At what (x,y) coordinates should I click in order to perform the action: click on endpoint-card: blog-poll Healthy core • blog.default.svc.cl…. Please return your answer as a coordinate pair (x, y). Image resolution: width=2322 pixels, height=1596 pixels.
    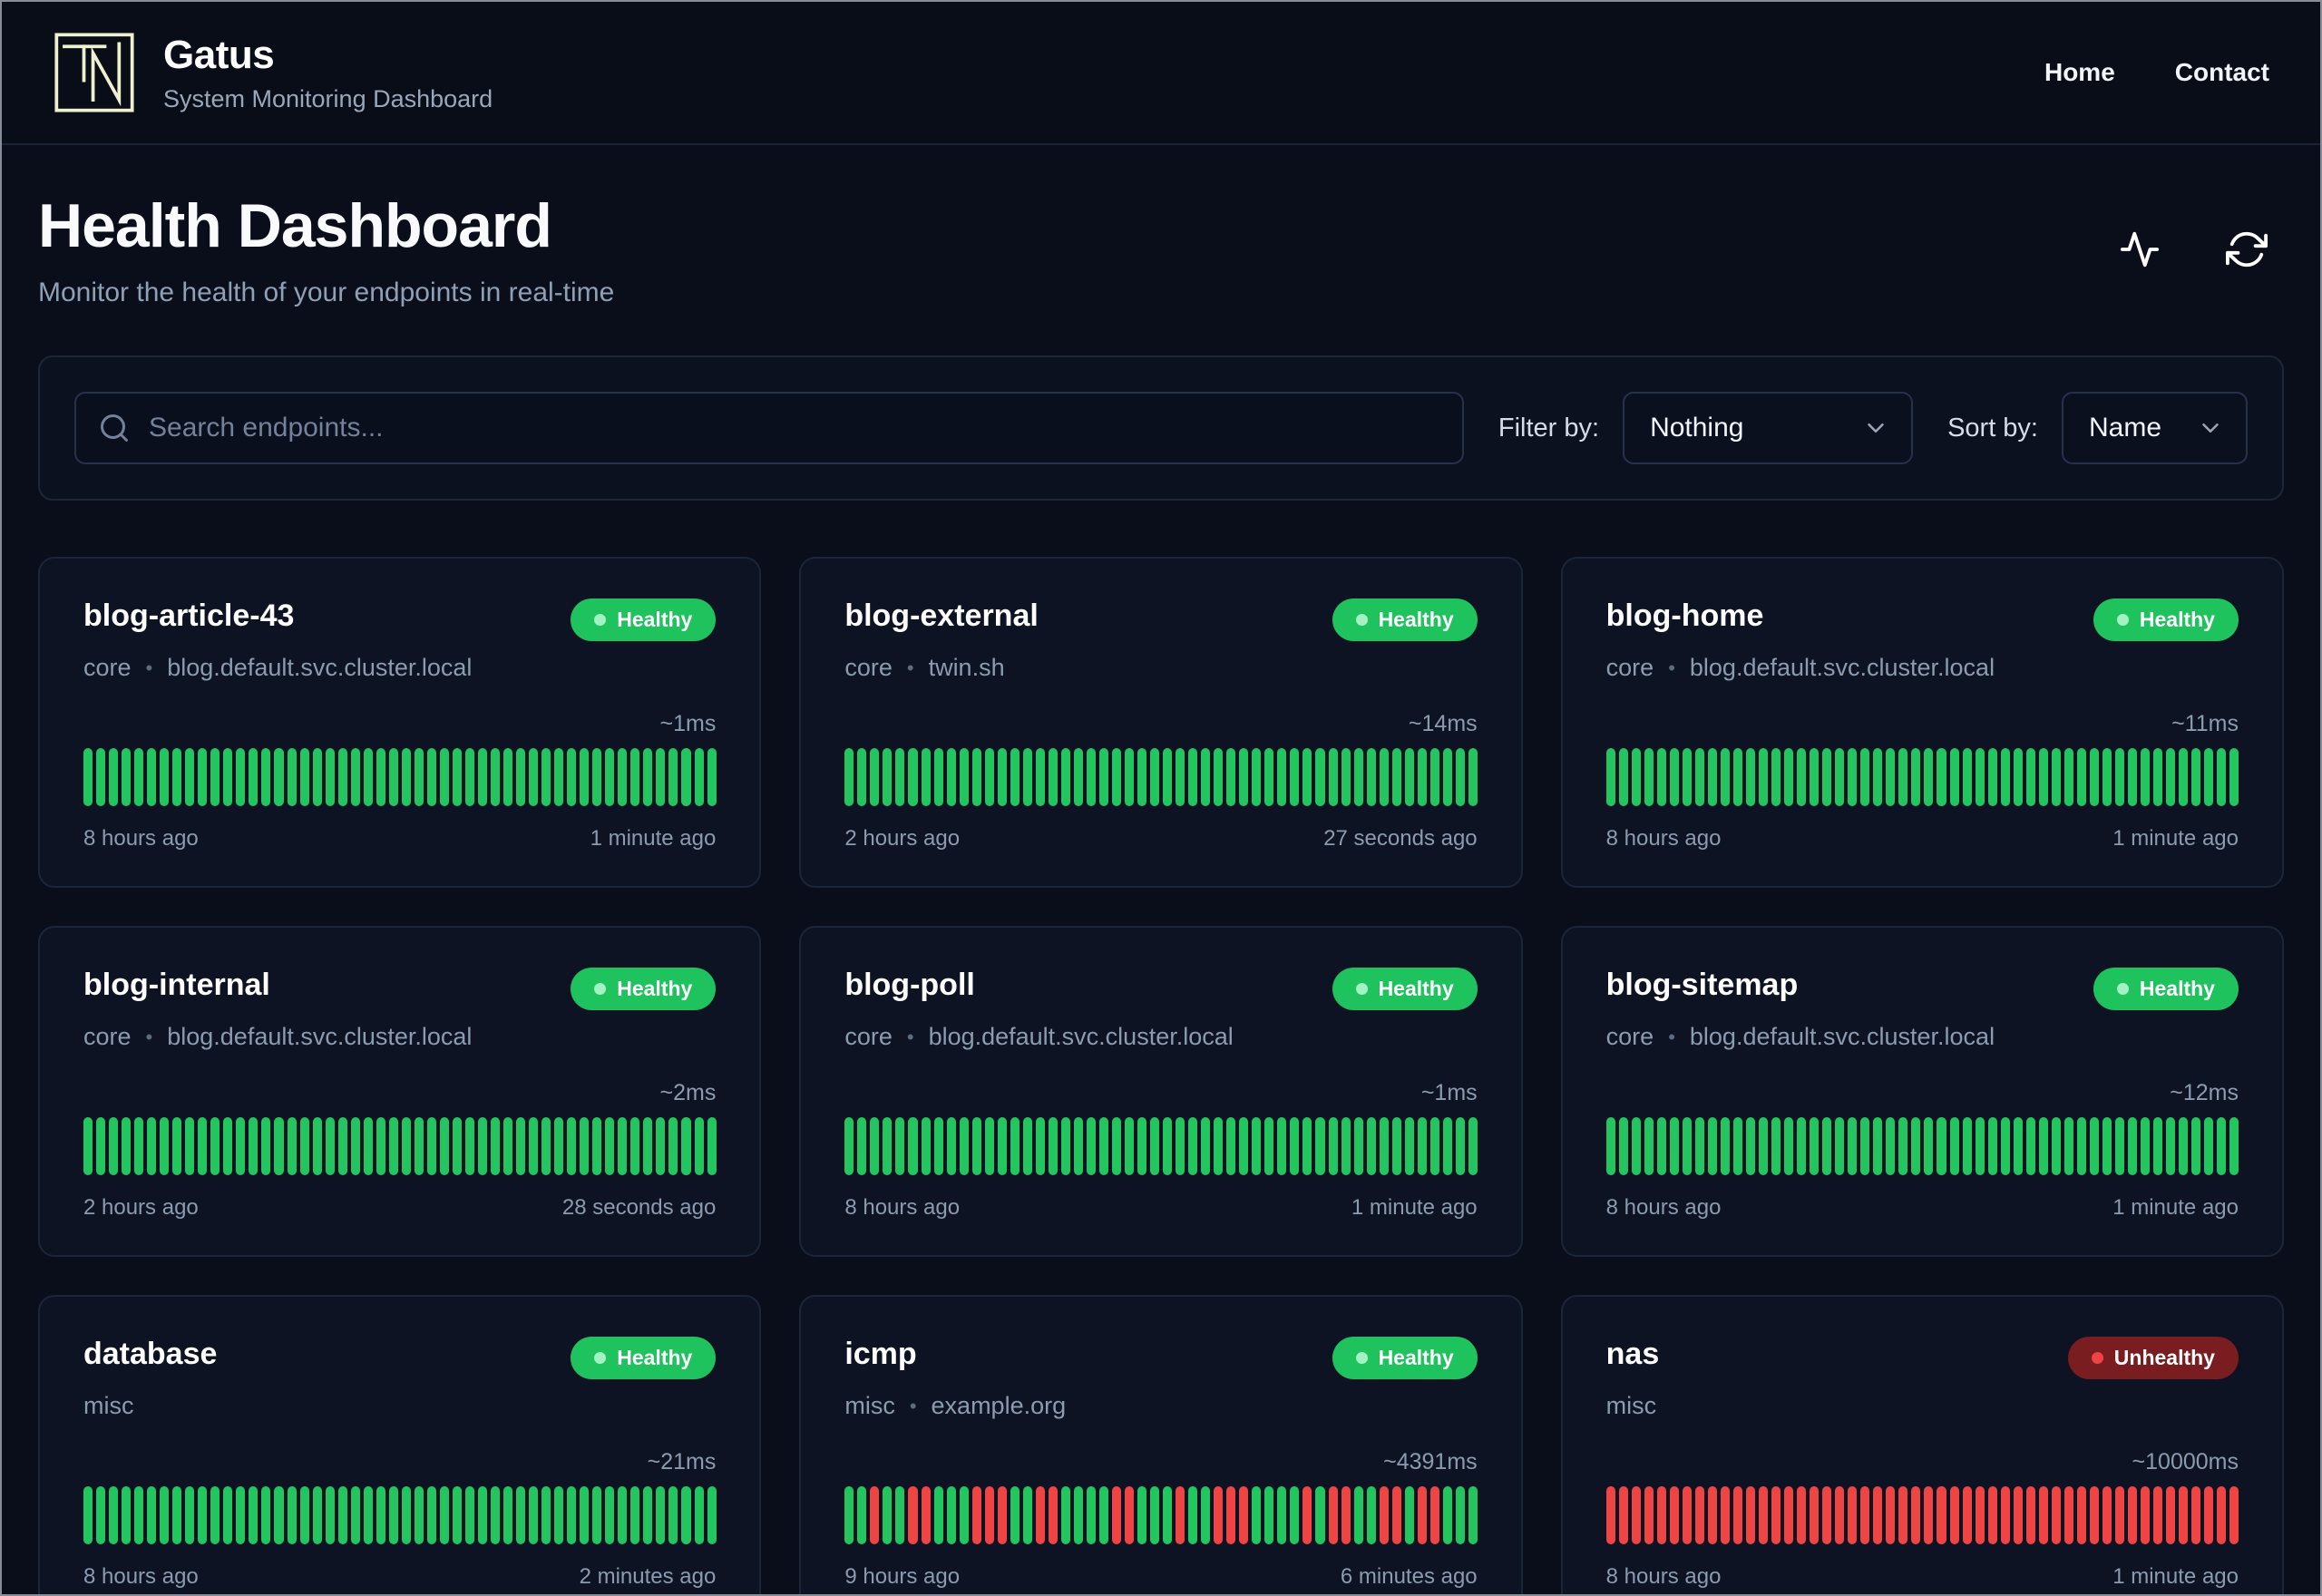
    Looking at the image, I should click on (1161, 1091).